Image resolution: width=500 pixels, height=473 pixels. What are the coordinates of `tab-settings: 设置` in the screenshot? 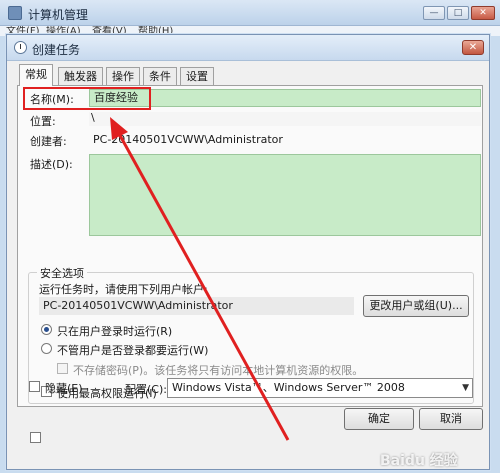 It's located at (197, 76).